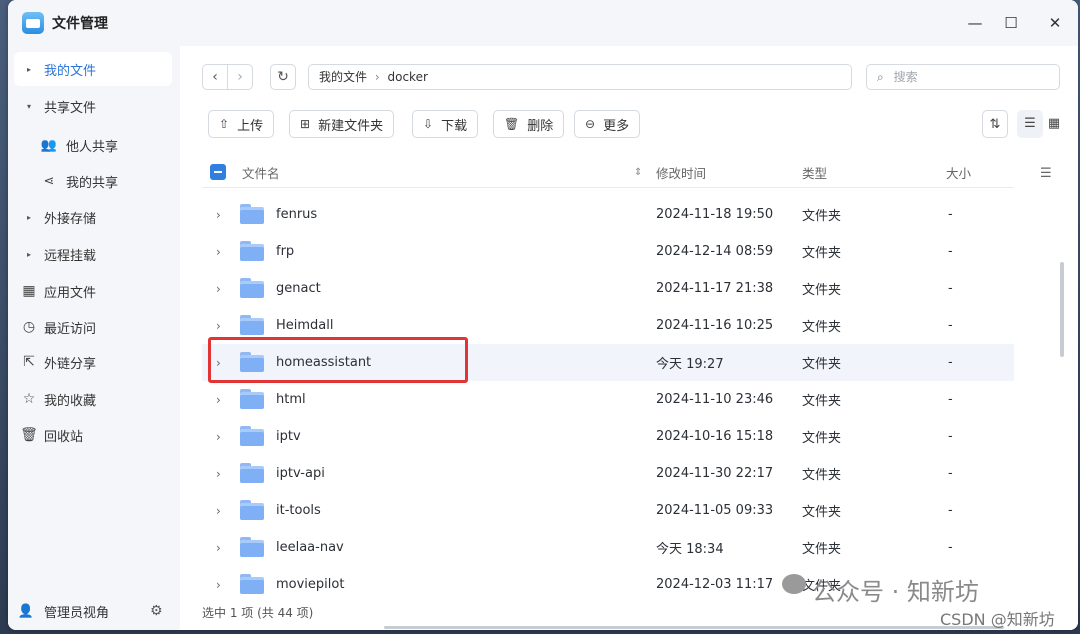 Image resolution: width=1080 pixels, height=634 pixels. Describe the element at coordinates (29, 362) in the screenshot. I see `external-link-icon: ⇱` at that location.